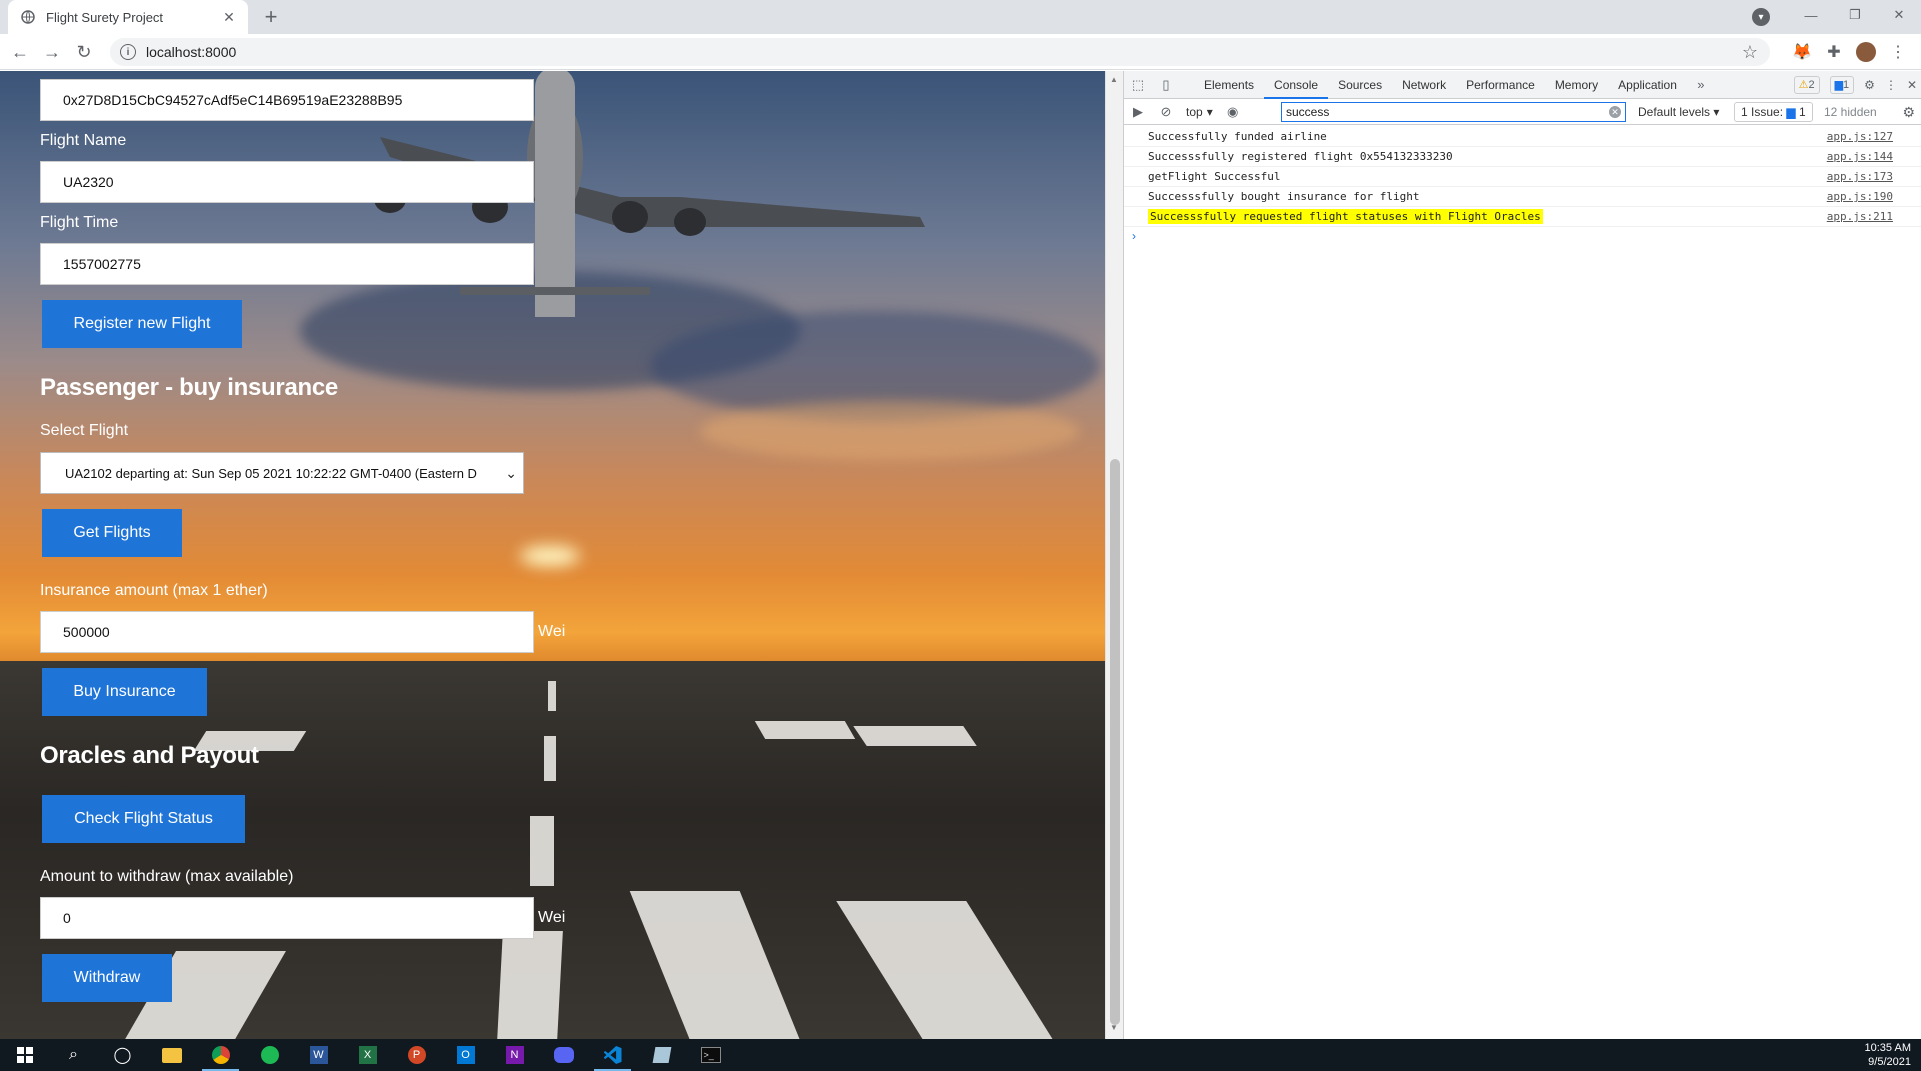 The image size is (1921, 1071). Describe the element at coordinates (960, 17) in the screenshot. I see `browser-tab-bar: Flight Surety Project ✕ + ▾ — ❐ ✕` at that location.